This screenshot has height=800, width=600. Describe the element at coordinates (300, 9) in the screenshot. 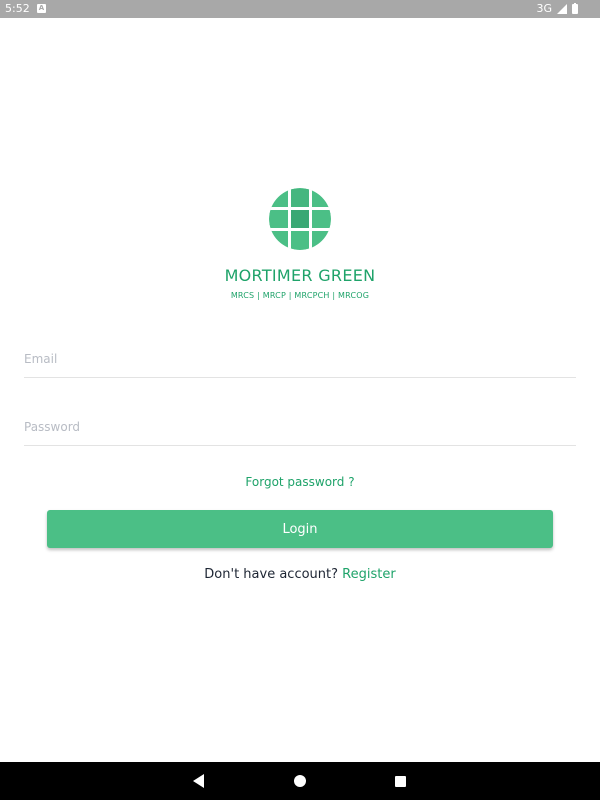

I see `status-bar: 5:52 A 3G` at that location.